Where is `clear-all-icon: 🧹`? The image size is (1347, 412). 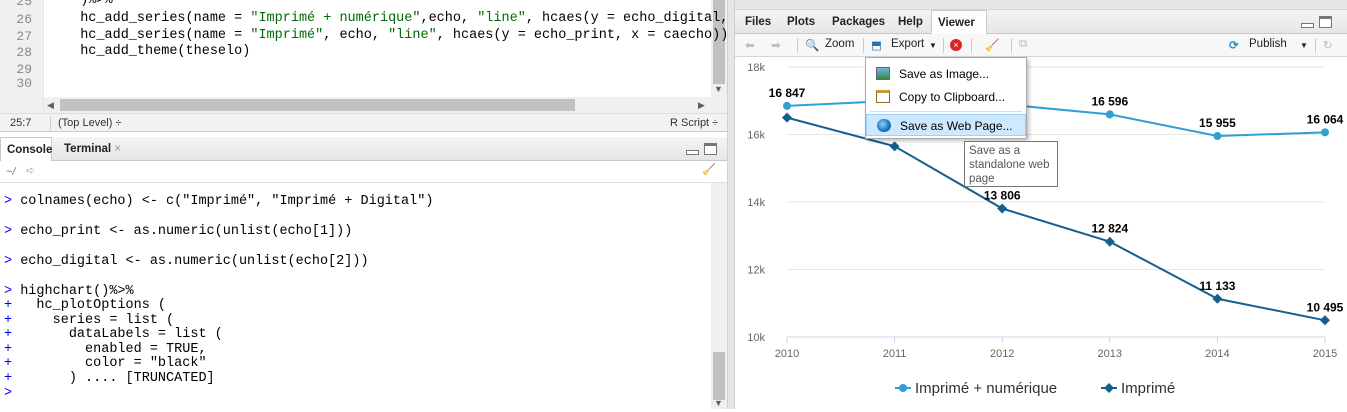 clear-all-icon: 🧹 is located at coordinates (992, 45).